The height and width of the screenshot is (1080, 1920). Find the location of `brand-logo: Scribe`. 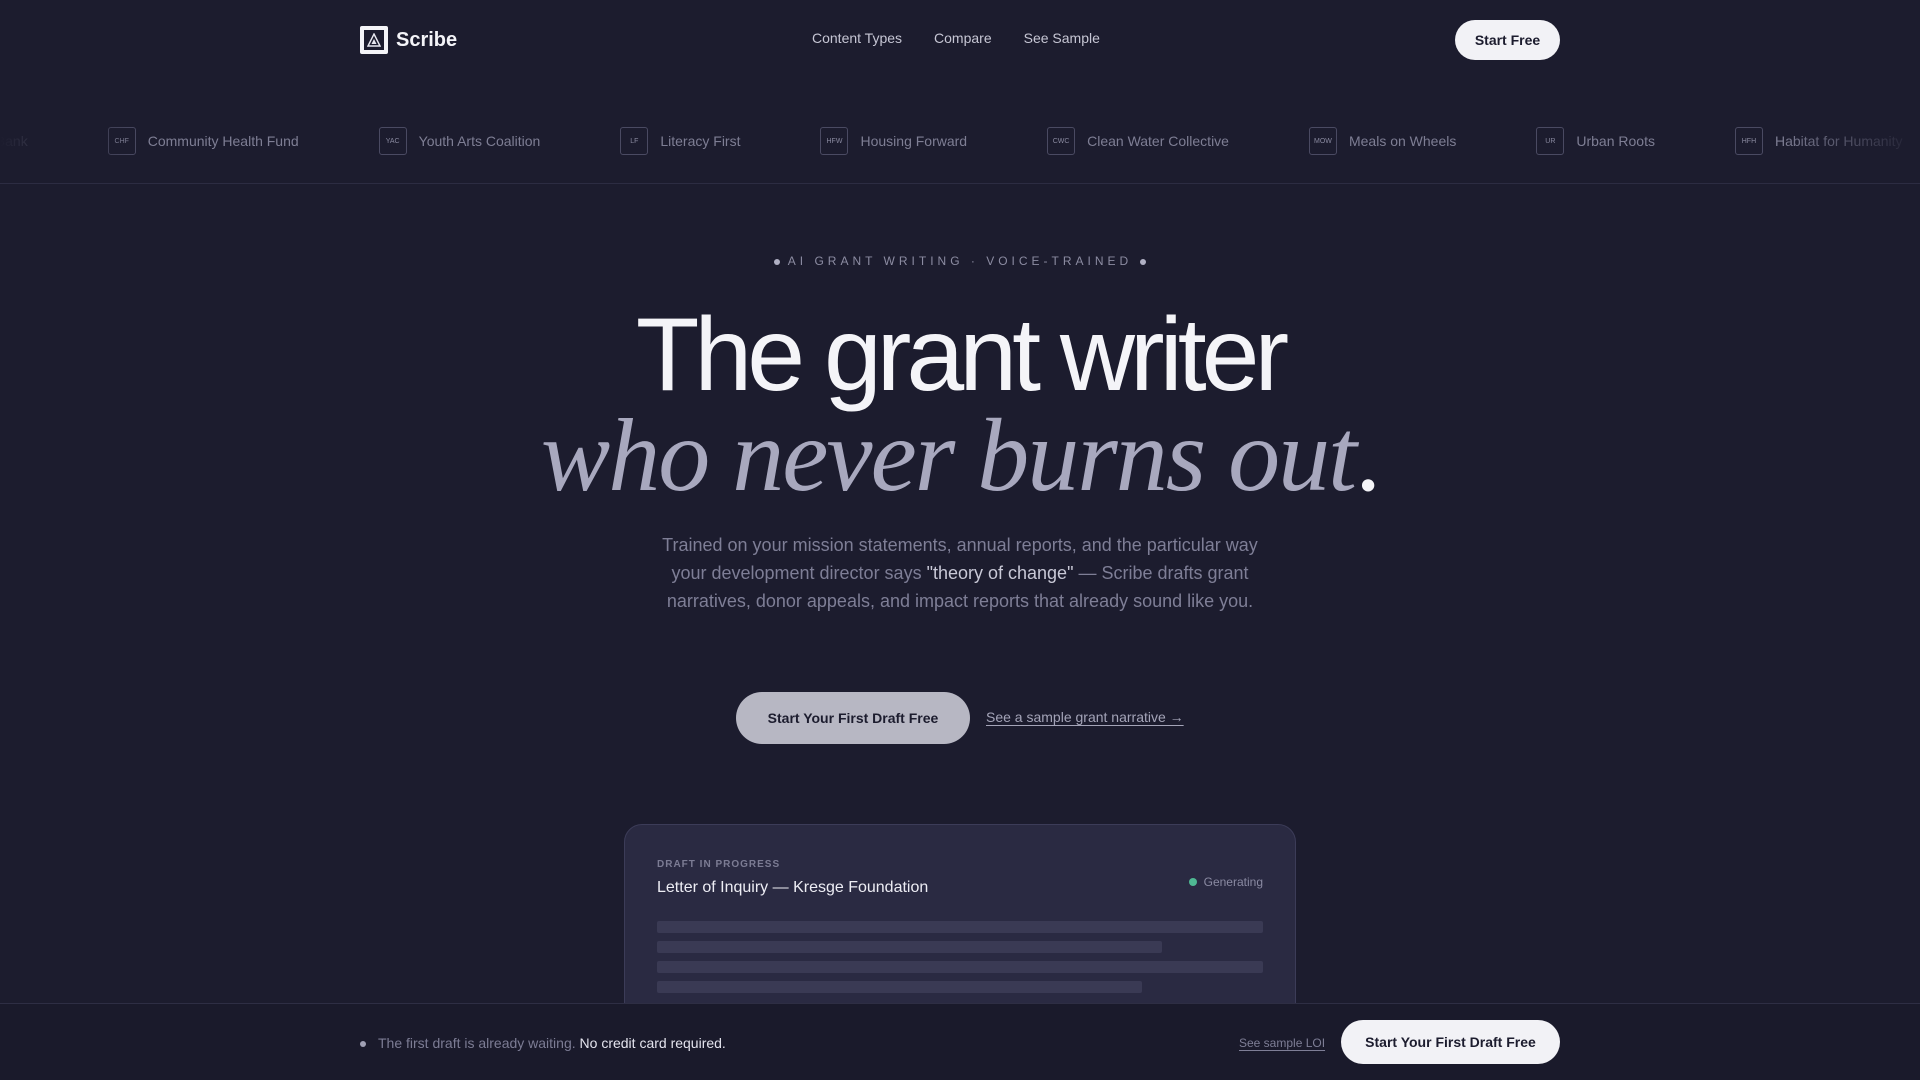

brand-logo: Scribe is located at coordinates (408, 40).